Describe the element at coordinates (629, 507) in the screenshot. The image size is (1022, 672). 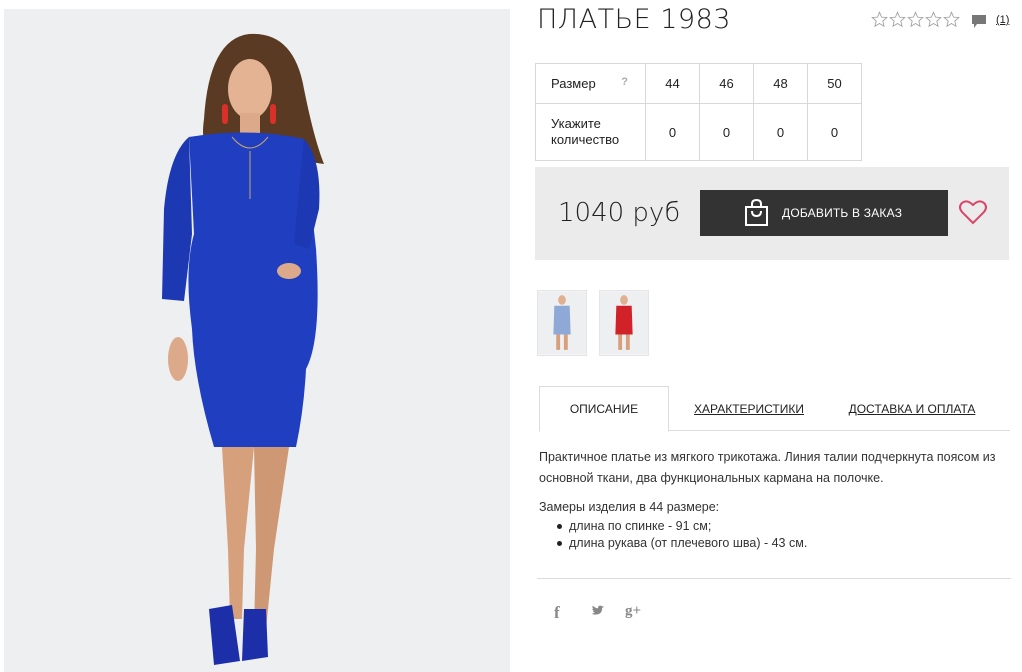
I see `measurements-title: Замеры изделия в 44 размере:` at that location.